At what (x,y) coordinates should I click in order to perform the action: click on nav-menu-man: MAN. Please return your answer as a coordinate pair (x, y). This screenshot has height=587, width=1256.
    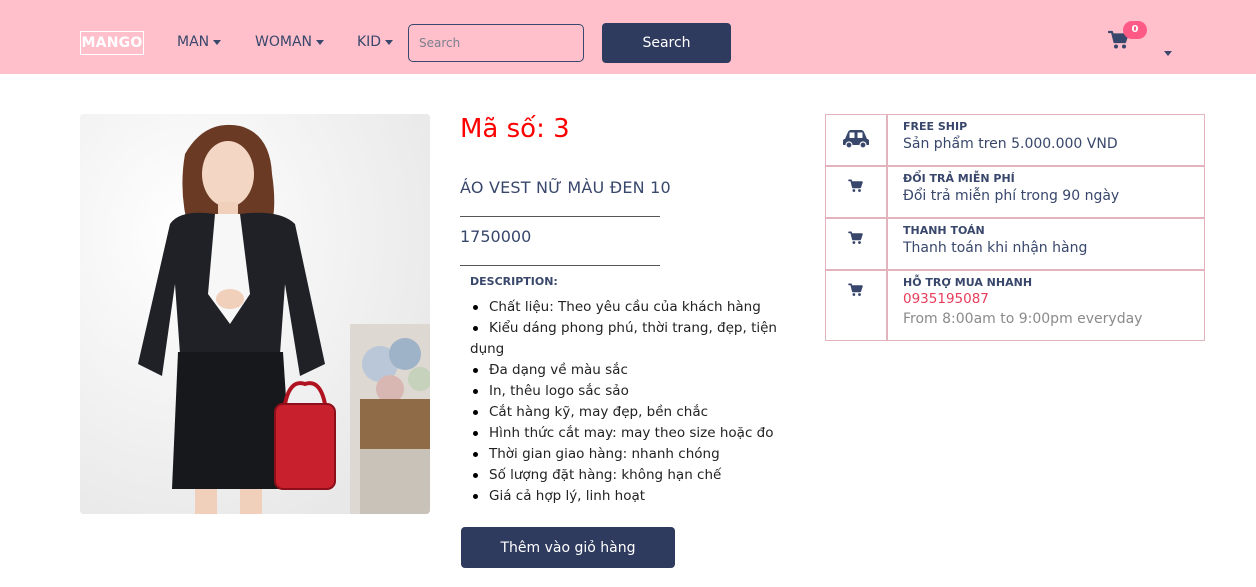
    Looking at the image, I should click on (199, 42).